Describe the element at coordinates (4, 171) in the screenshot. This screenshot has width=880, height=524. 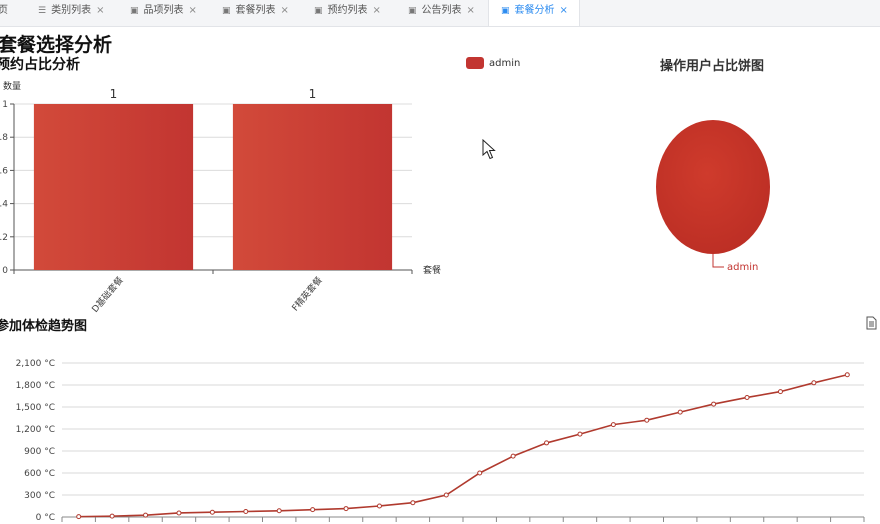
I see `y-tick-label: .6` at that location.